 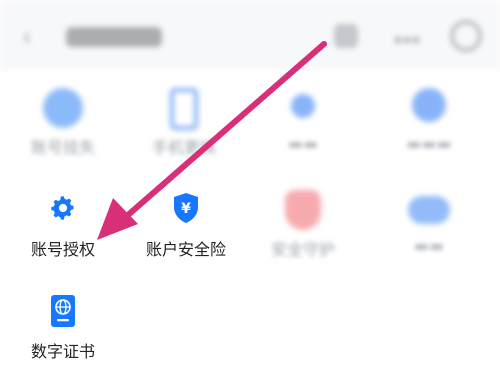 I want to click on passport-globe-icon, so click(x=63, y=311).